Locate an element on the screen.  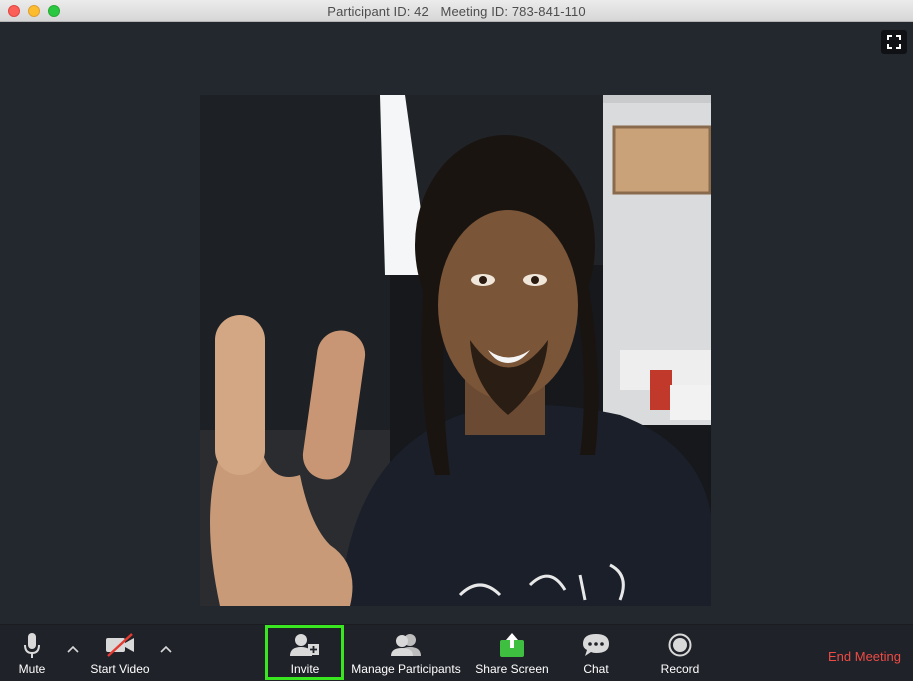
expand-icon is located at coordinates (894, 42).